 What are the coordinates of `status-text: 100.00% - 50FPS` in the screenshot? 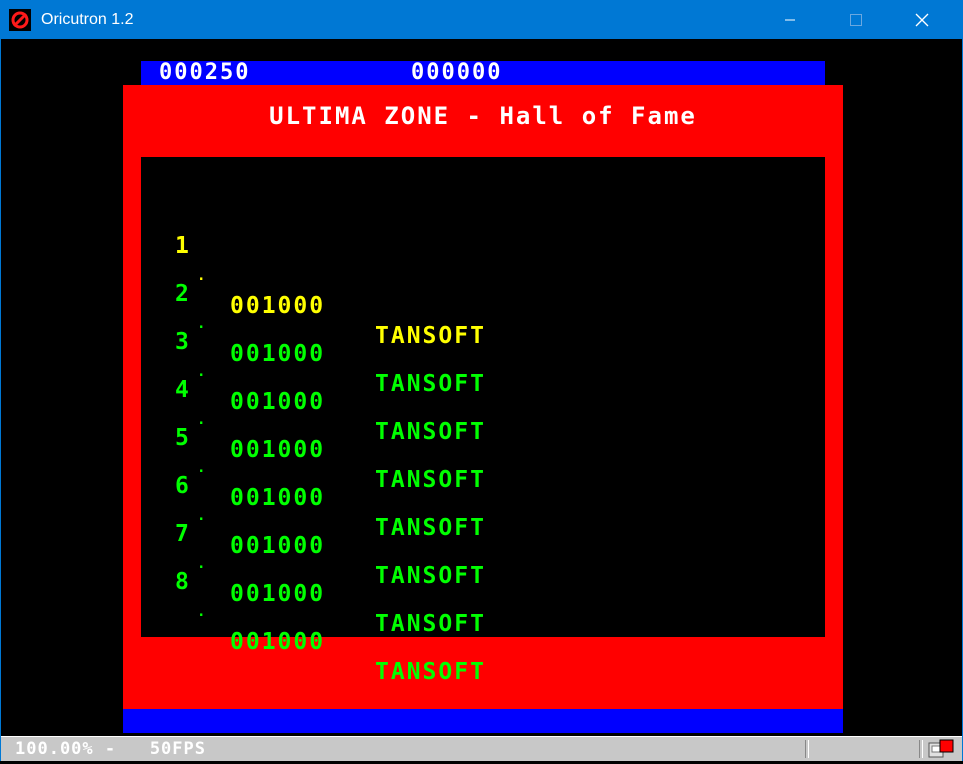 It's located at (110, 749).